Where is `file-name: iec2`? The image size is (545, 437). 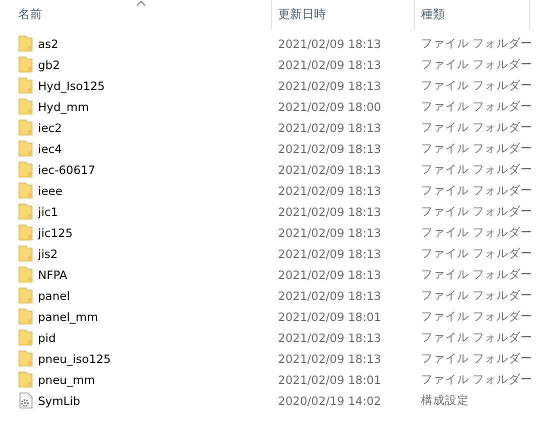
file-name: iec2 is located at coordinates (50, 127).